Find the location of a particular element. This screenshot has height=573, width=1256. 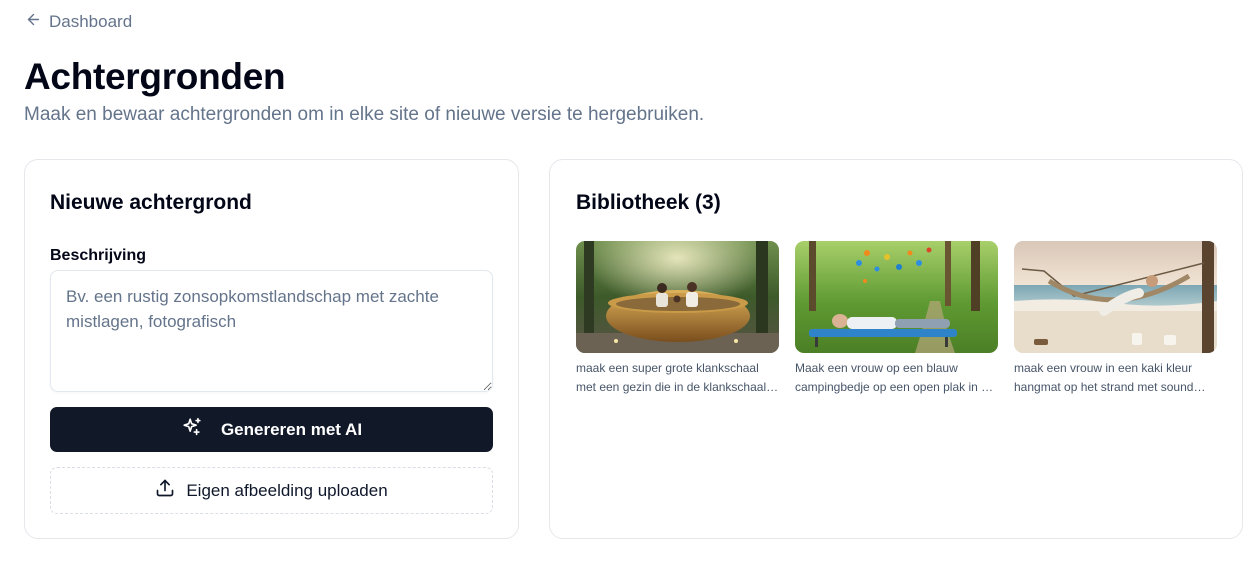

upload-button-label: Eigen afbeelding uploaden is located at coordinates (287, 490).